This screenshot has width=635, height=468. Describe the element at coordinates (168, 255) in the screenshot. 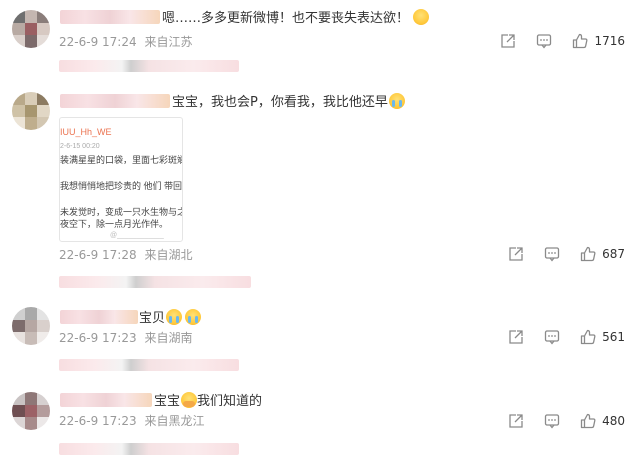

I see `comment-location: 来自湖北` at that location.